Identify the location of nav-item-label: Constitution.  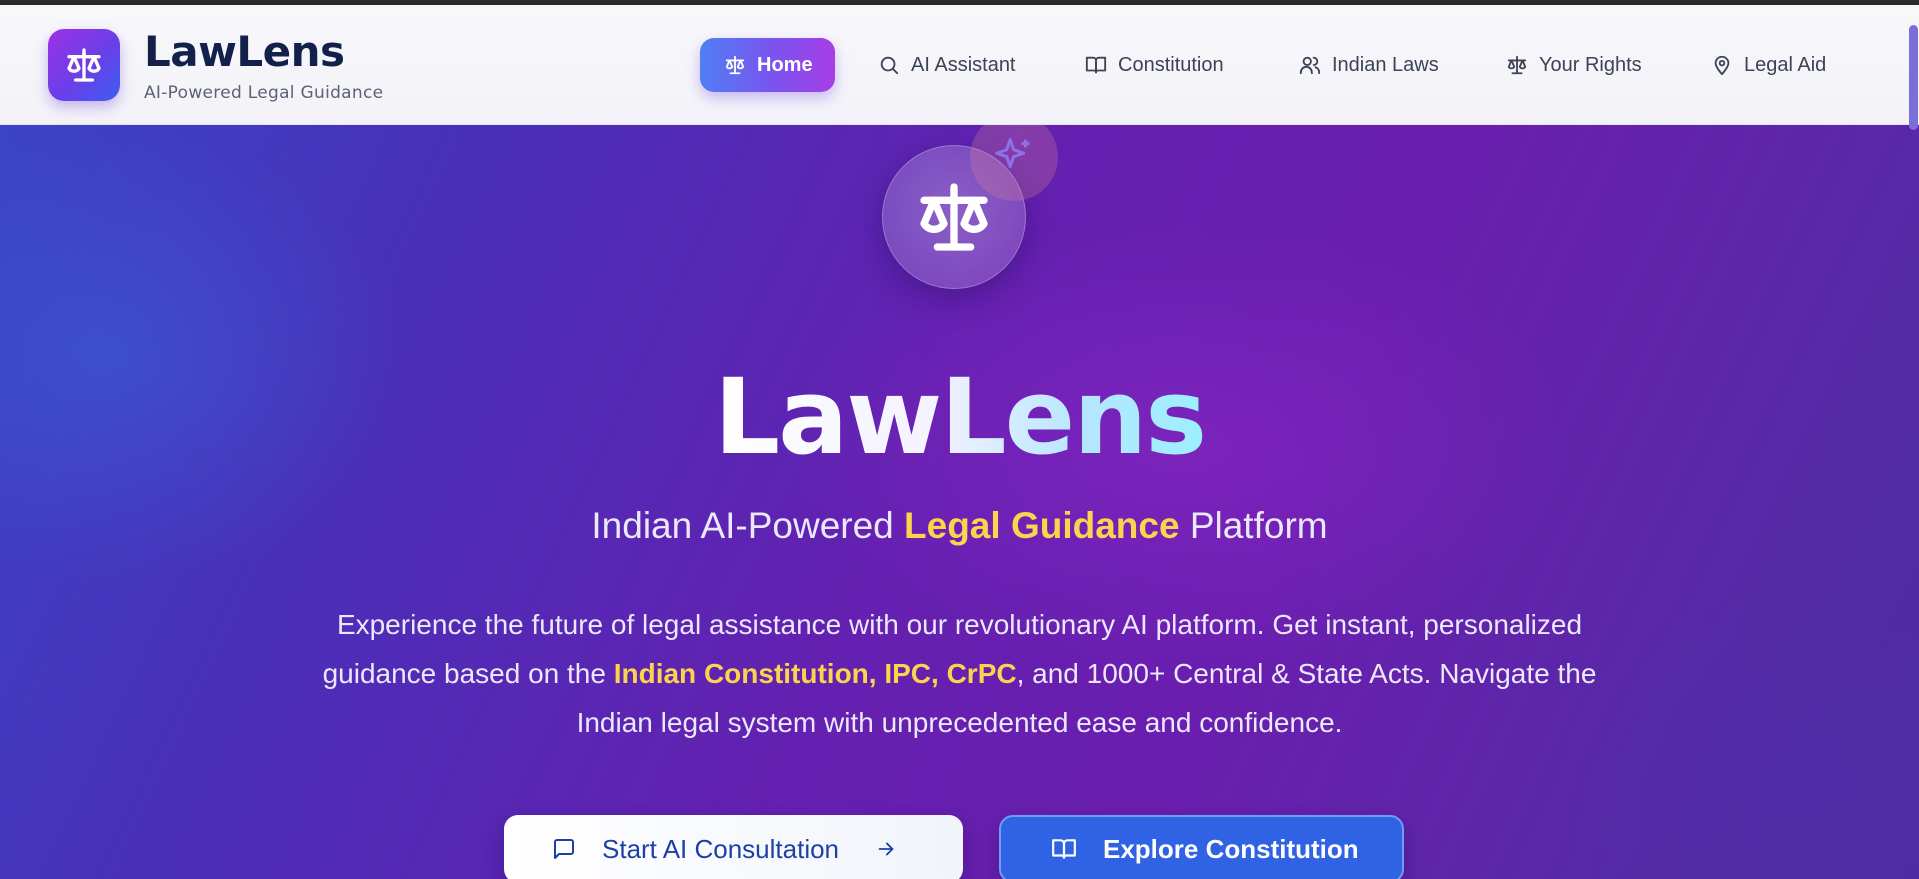
(1171, 64).